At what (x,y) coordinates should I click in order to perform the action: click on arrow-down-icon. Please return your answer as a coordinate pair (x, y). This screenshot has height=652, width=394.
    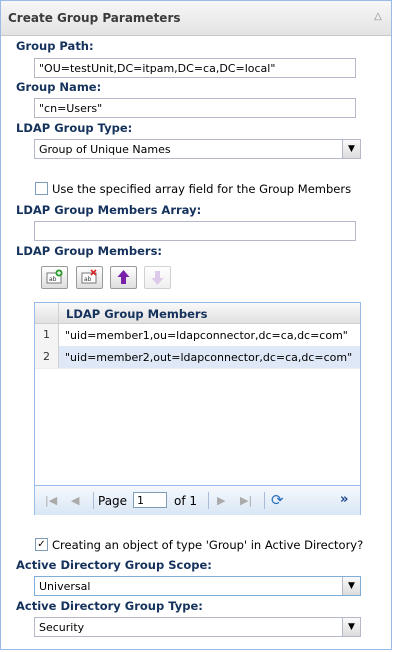
    Looking at the image, I should click on (157, 278).